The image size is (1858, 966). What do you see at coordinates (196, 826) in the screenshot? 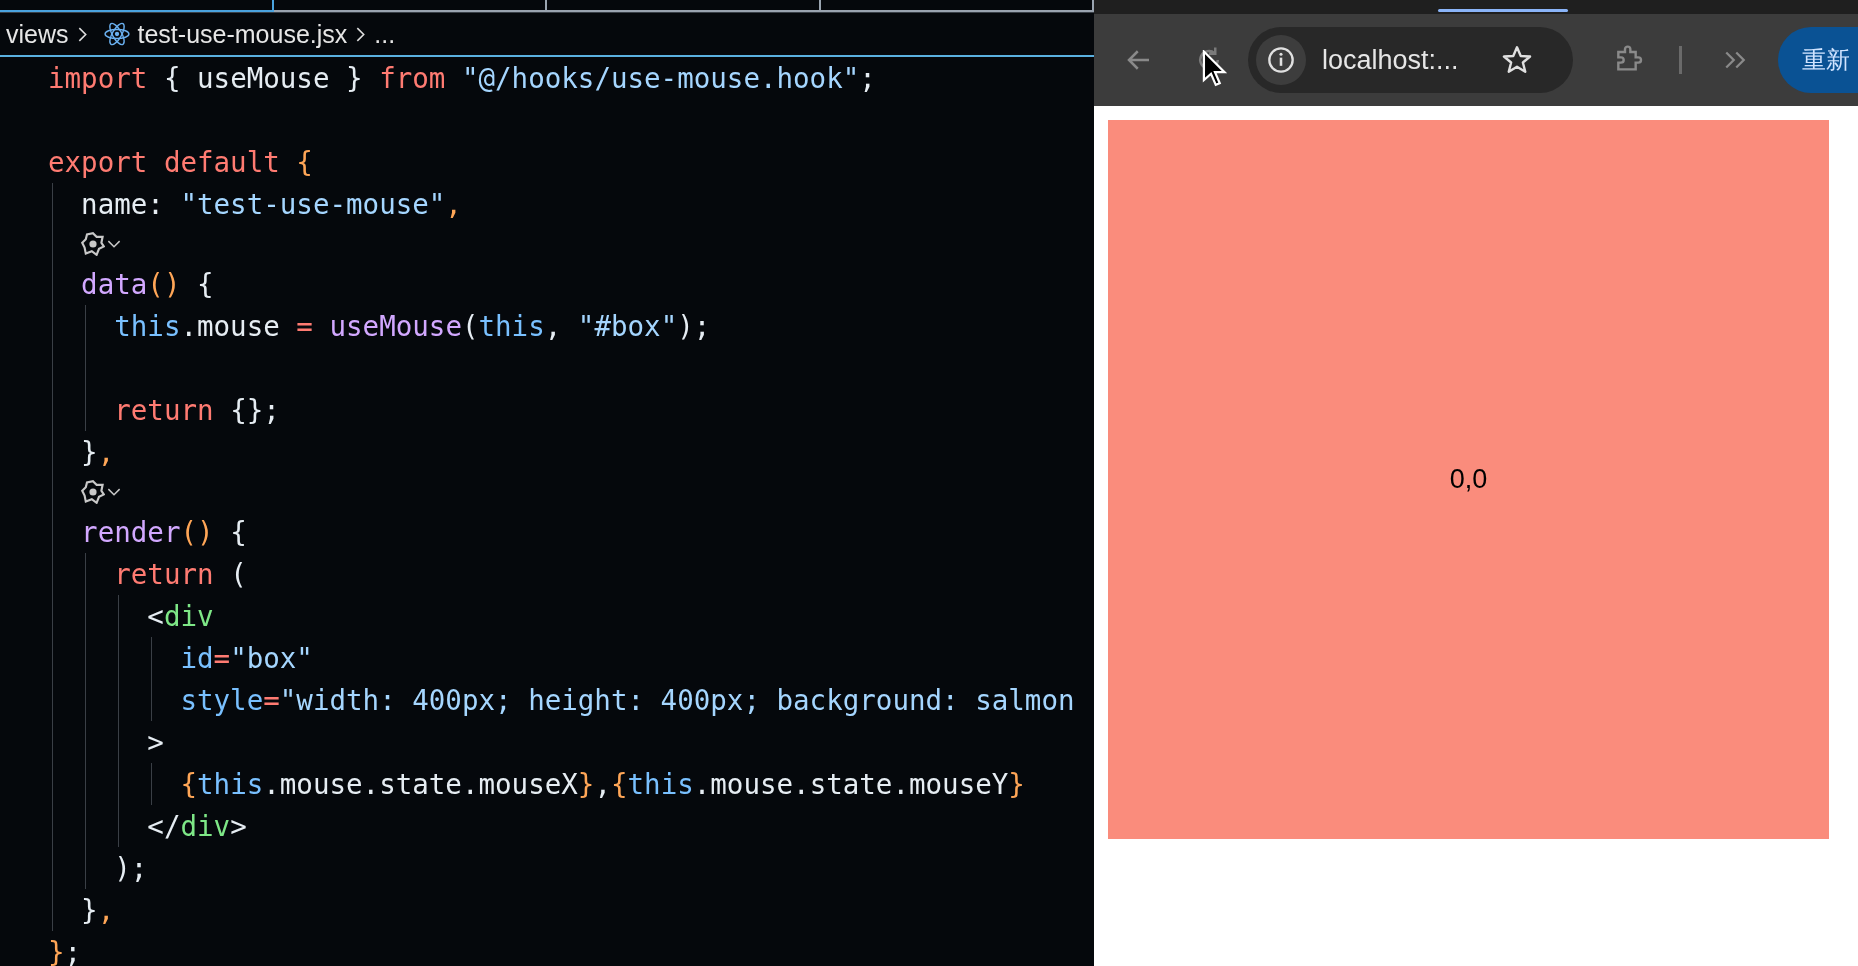
I see `code-line: </div>` at bounding box center [196, 826].